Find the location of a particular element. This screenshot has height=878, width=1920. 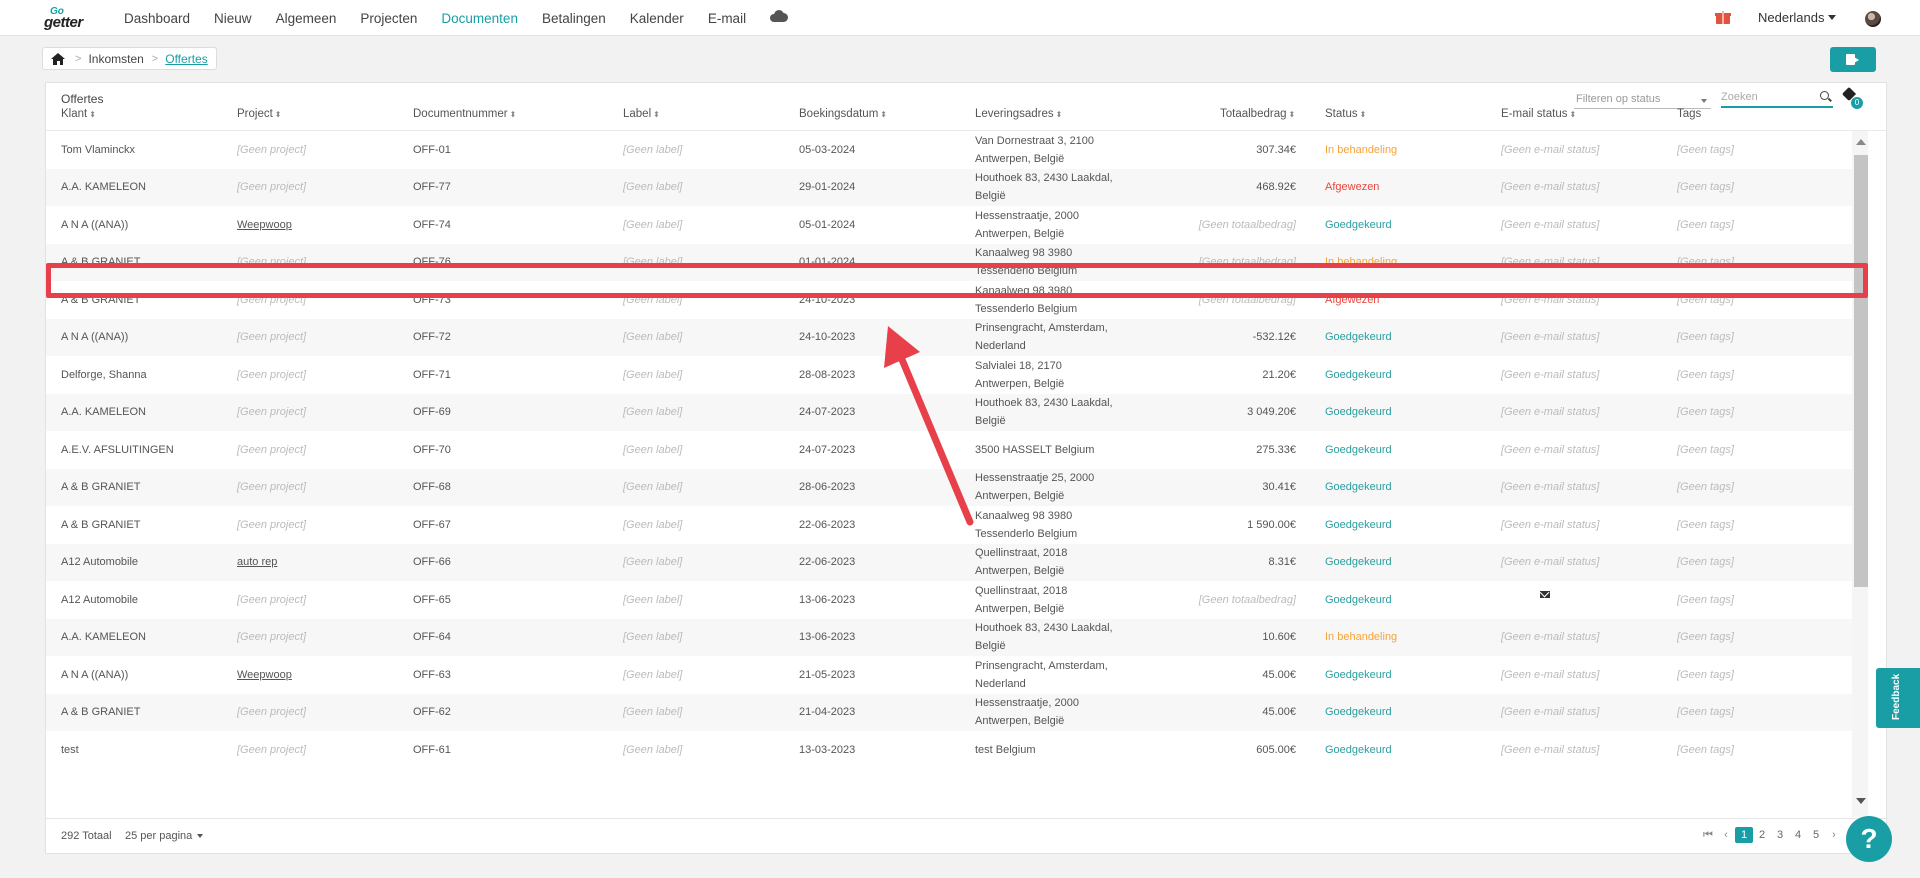

address-line: Prinsengracht, Amsterdam, is located at coordinates (1041, 665).